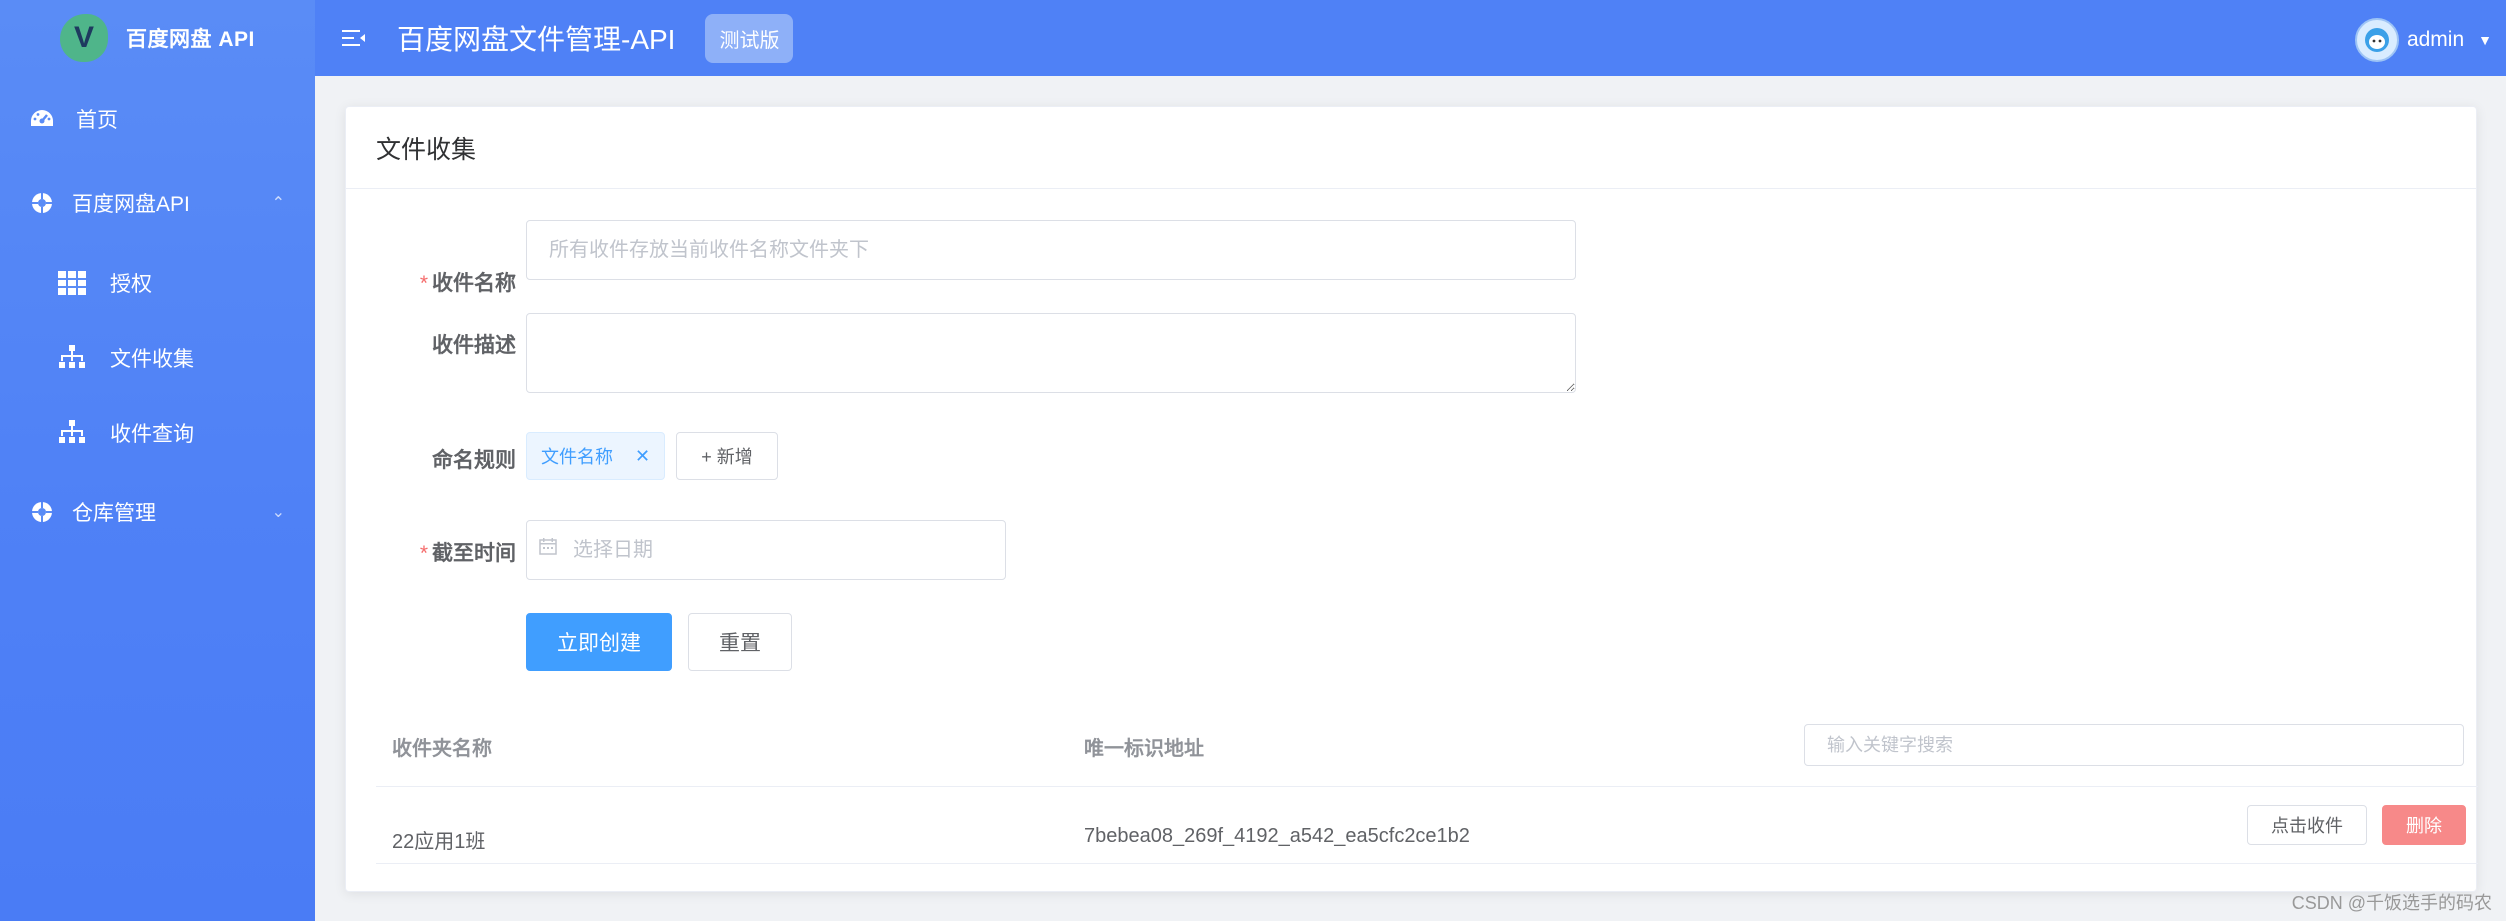 The width and height of the screenshot is (2506, 921). Describe the element at coordinates (2134, 745) in the screenshot. I see `table-search-input` at that location.